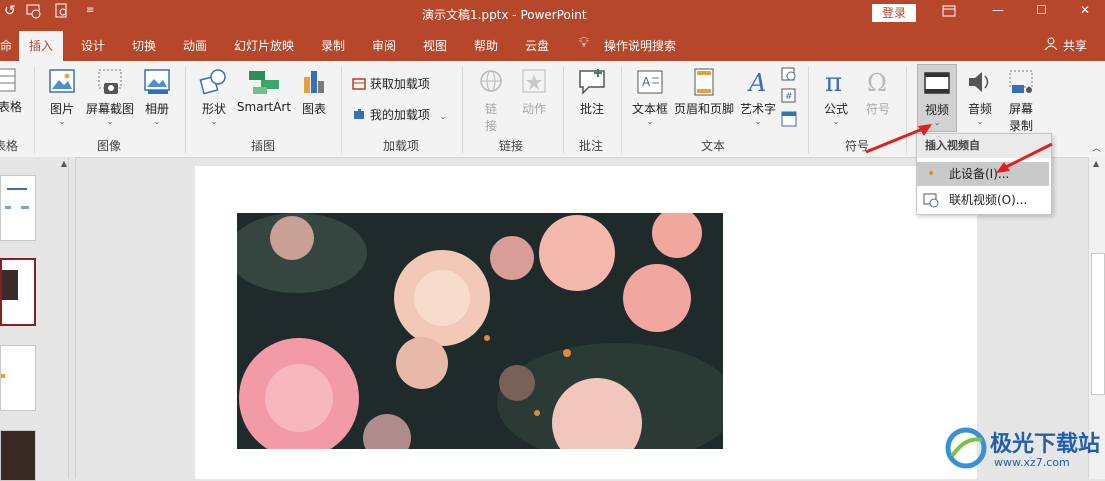 The width and height of the screenshot is (1105, 481). What do you see at coordinates (144, 45) in the screenshot?
I see `tab-transitions: 切换` at bounding box center [144, 45].